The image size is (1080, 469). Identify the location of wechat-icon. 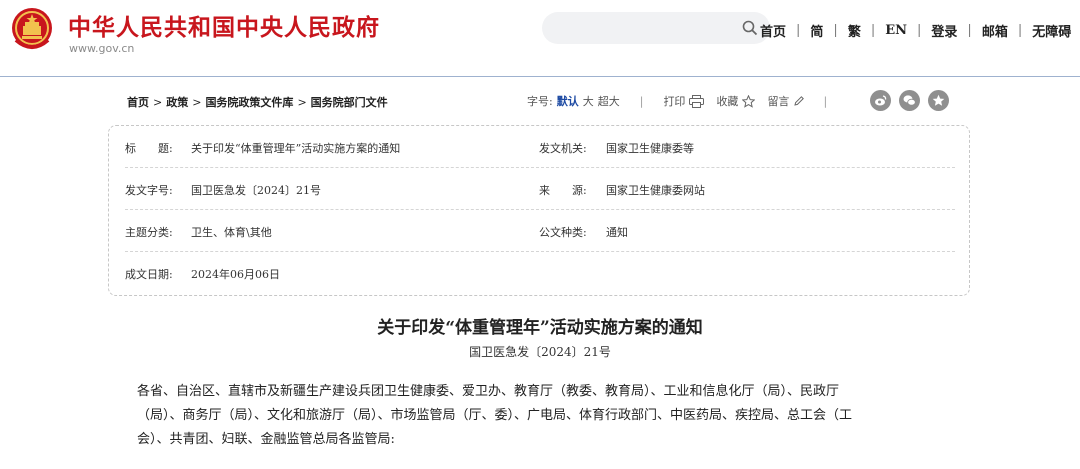
(909, 100).